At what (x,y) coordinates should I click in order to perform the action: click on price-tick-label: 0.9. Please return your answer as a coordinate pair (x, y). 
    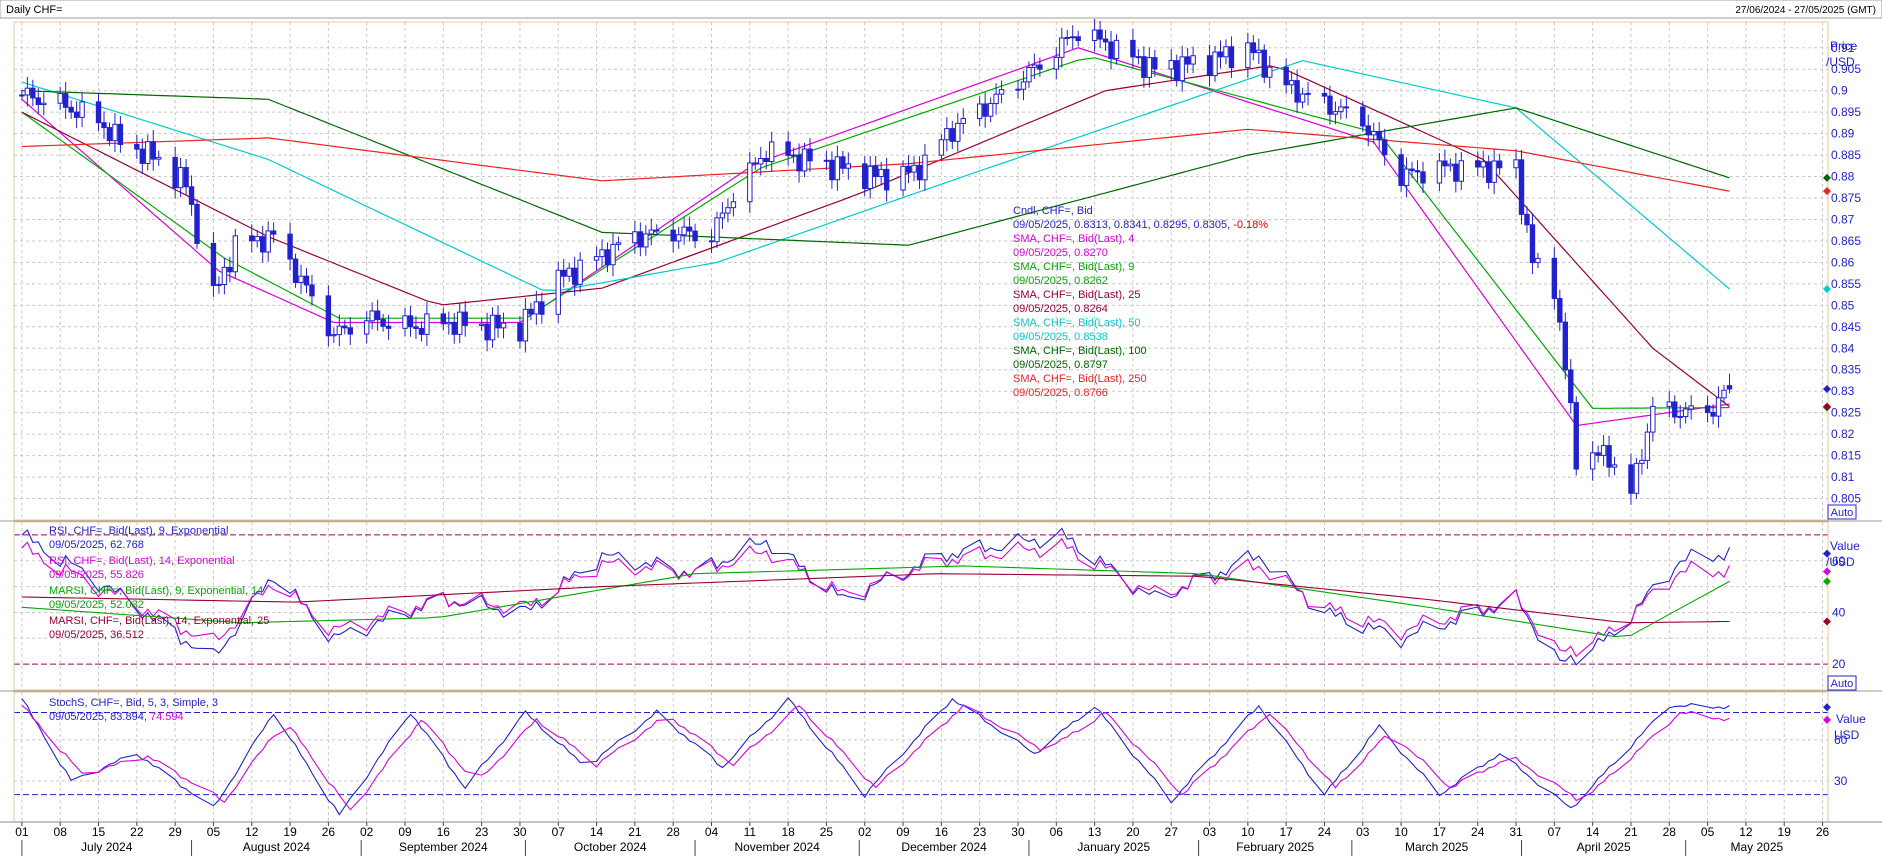
    Looking at the image, I should click on (1839, 91).